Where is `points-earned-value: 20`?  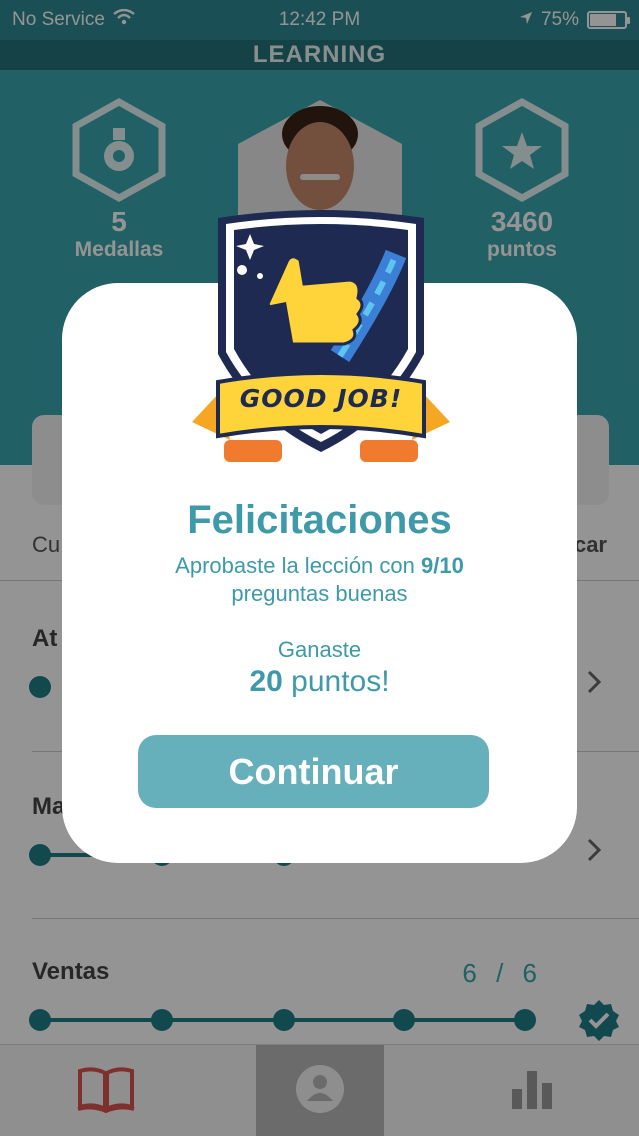
points-earned-value: 20 is located at coordinates (266, 681).